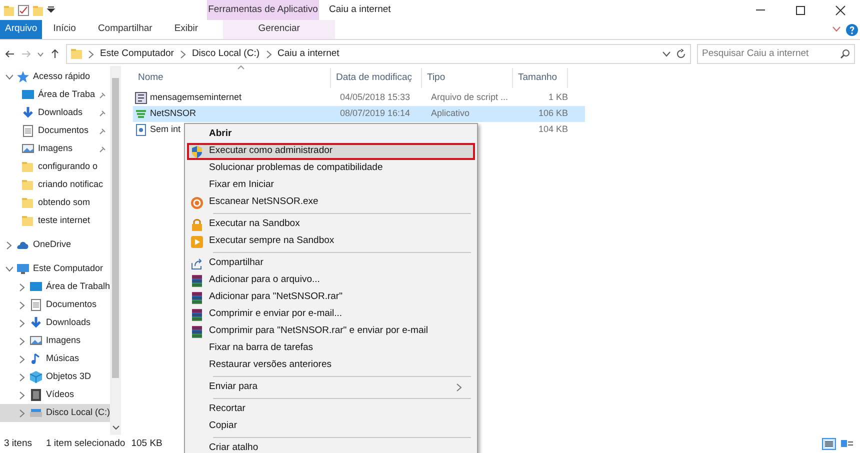  Describe the element at coordinates (18, 443) in the screenshot. I see `status-text: 3 itens` at that location.